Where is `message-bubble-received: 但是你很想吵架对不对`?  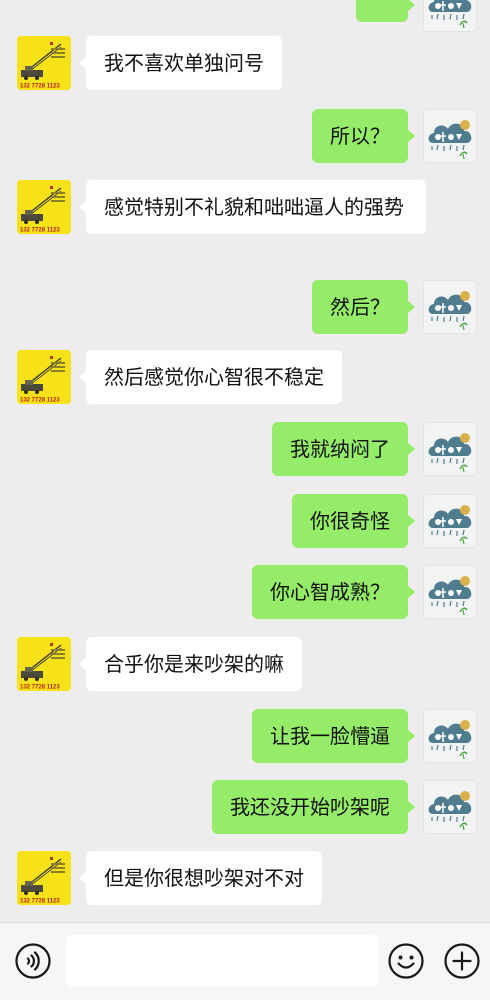
message-bubble-received: 但是你很想吵架对不对 is located at coordinates (200, 878).